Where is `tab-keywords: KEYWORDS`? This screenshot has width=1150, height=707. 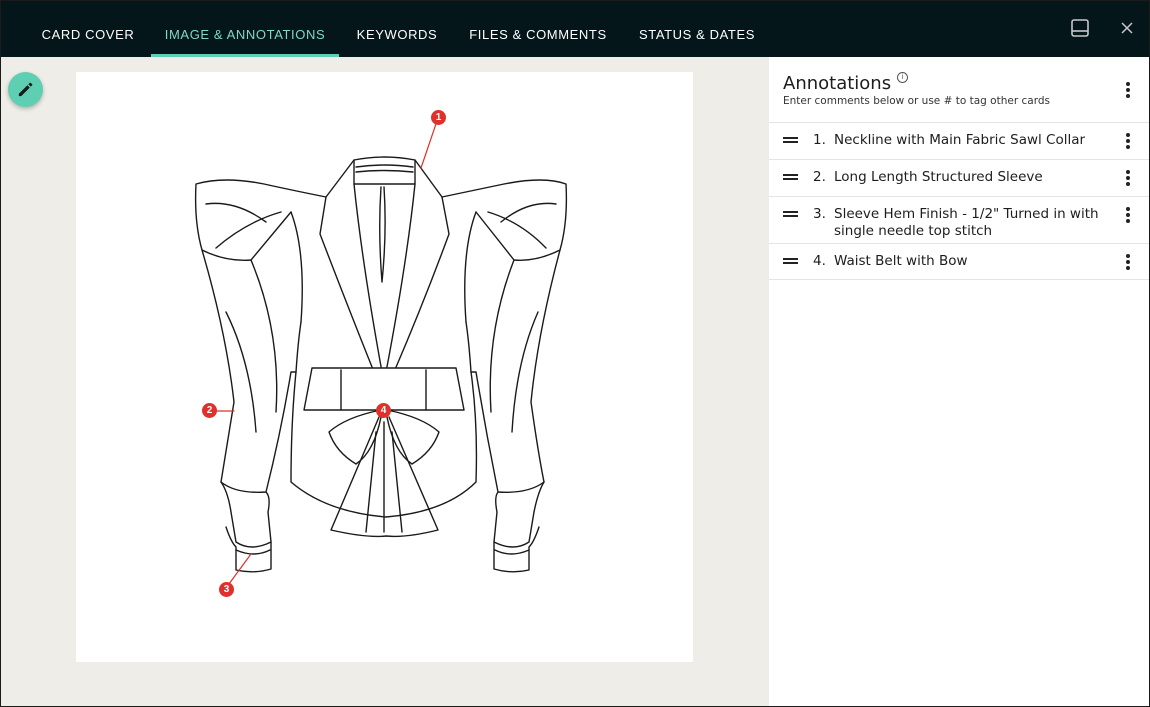
tab-keywords: KEYWORDS is located at coordinates (397, 29).